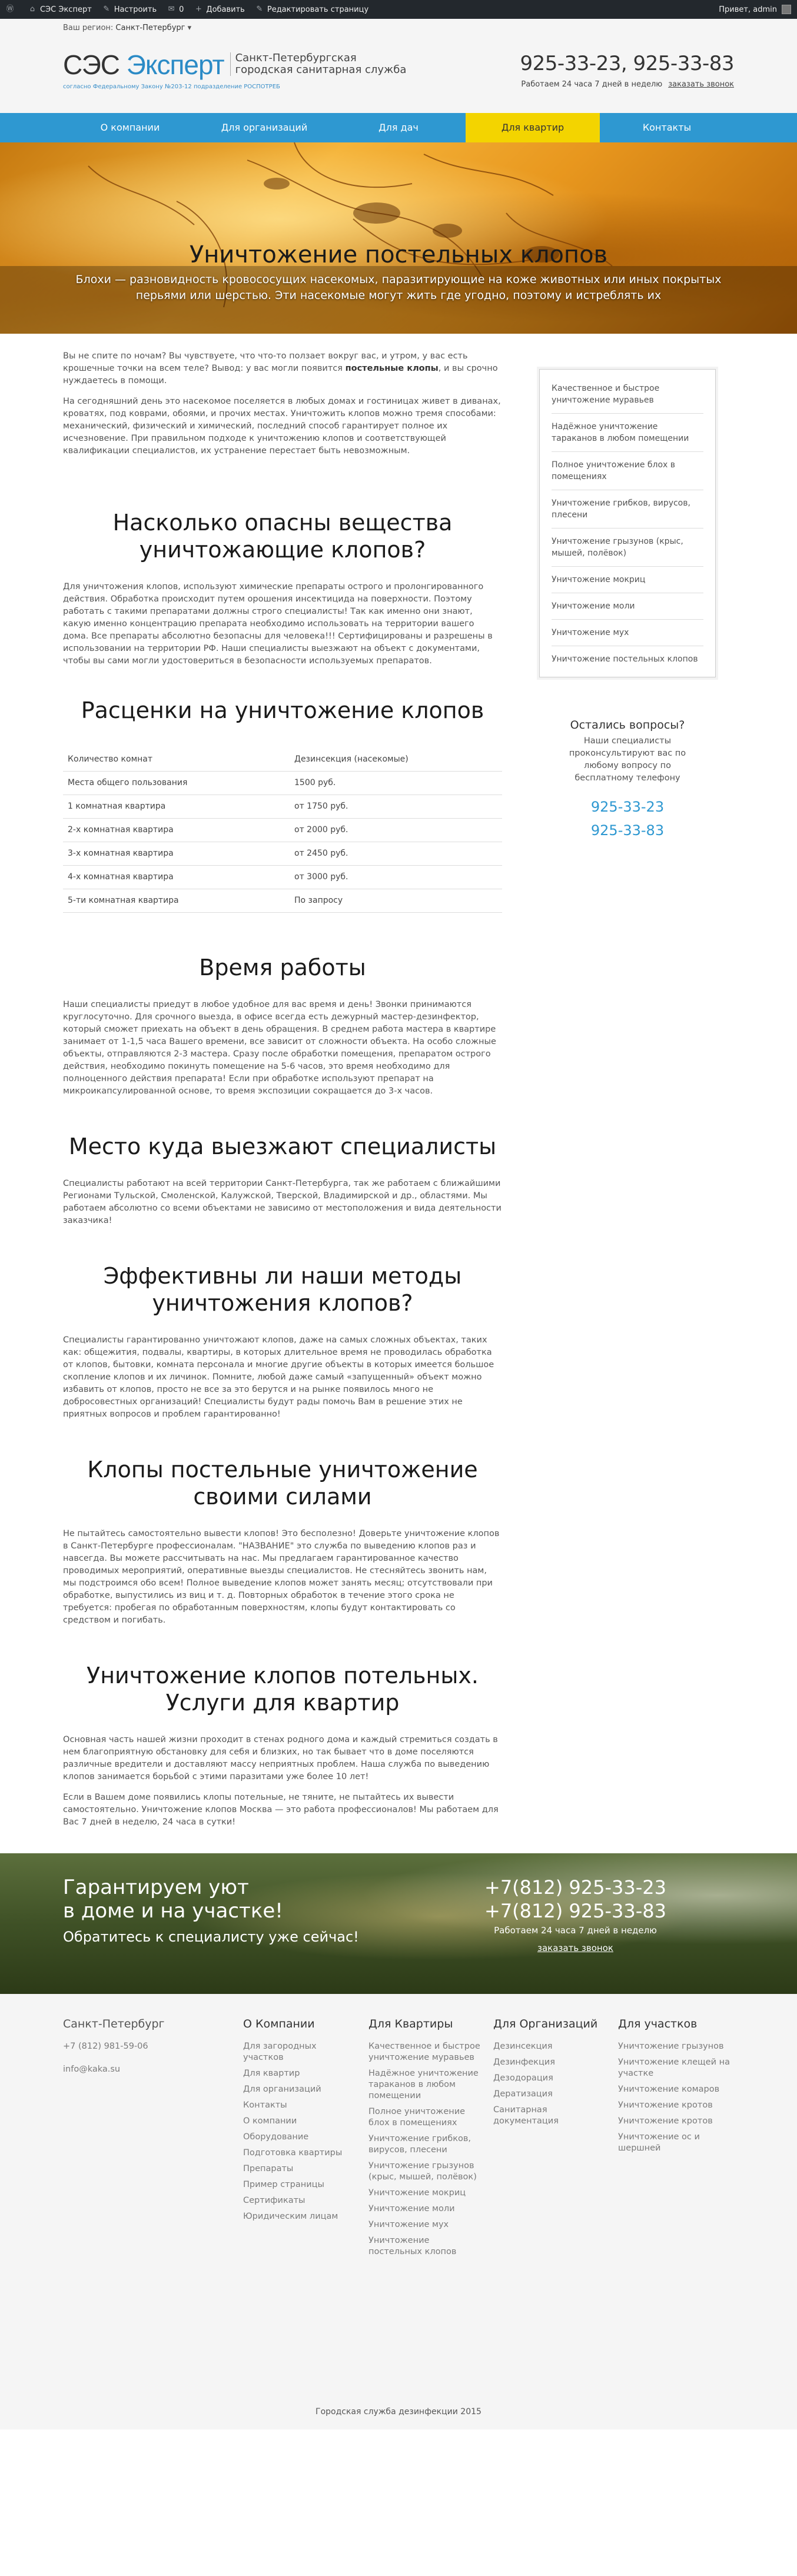 This screenshot has height=2576, width=797. I want to click on admin-edit-page-link: ✎ Редактировать страницу, so click(311, 9).